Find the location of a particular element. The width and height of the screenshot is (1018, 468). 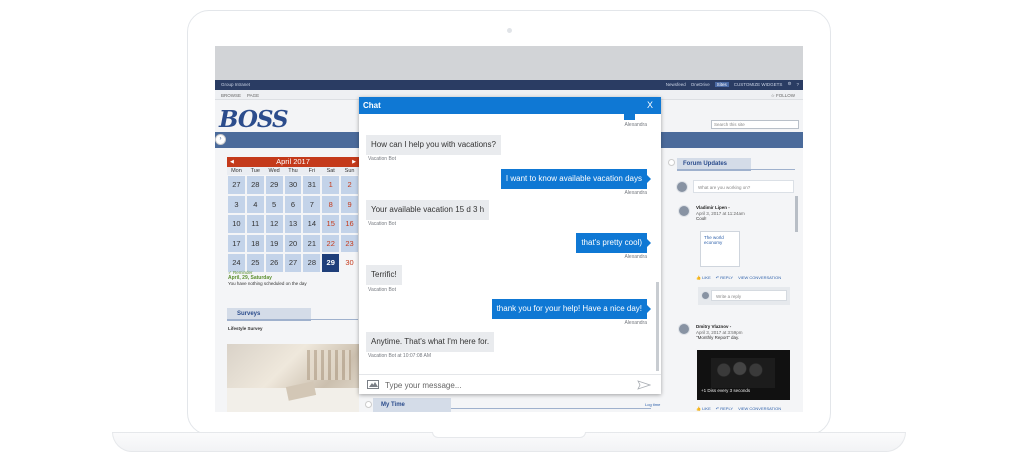

reply-avatar is located at coordinates (705, 295).